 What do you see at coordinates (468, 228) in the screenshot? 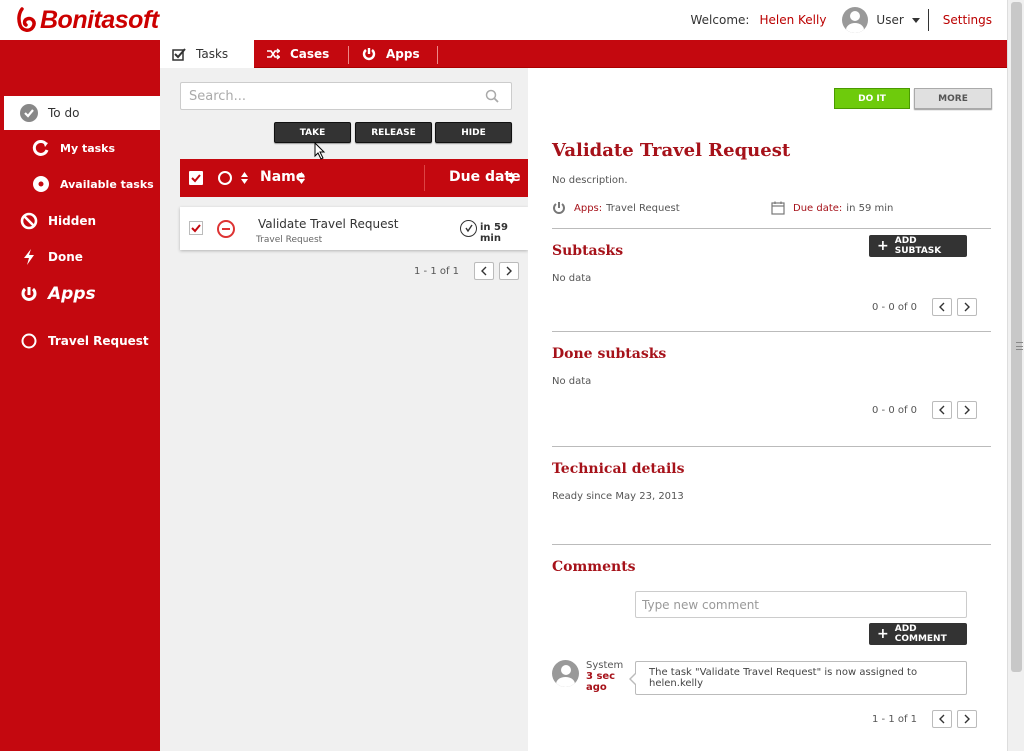
I see `clock-icon` at bounding box center [468, 228].